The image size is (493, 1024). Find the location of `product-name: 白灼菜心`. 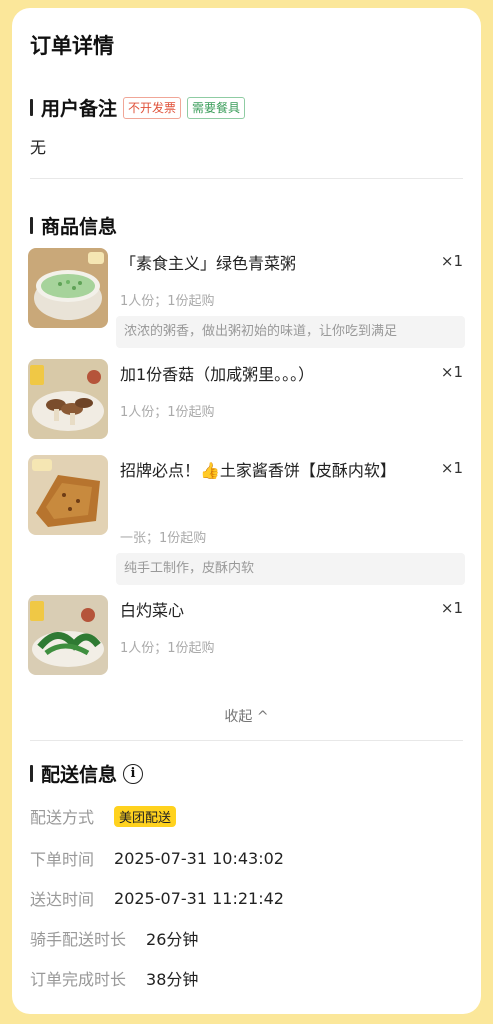

product-name: 白灼菜心 is located at coordinates (152, 610).